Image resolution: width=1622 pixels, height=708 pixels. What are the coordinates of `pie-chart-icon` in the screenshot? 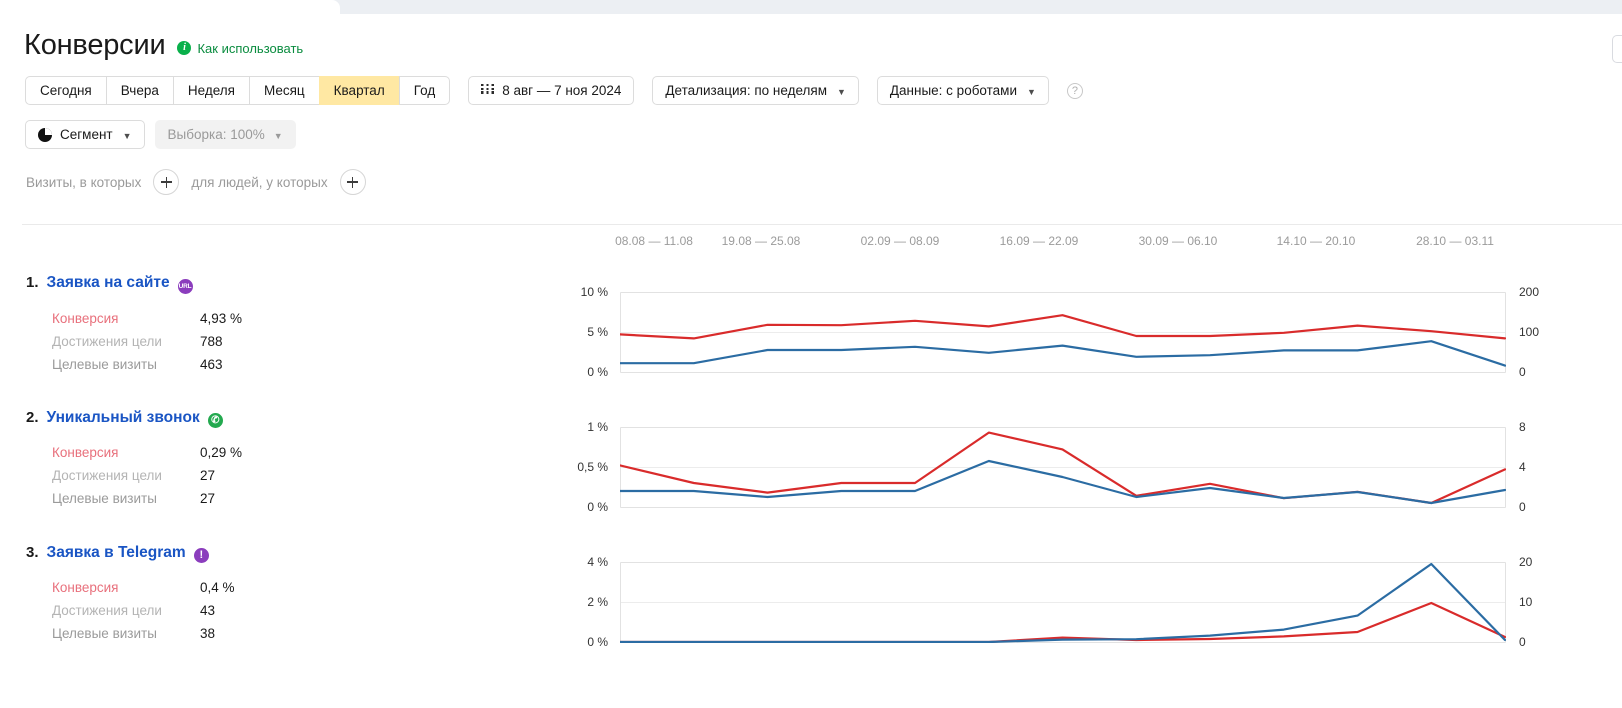 It's located at (45, 134).